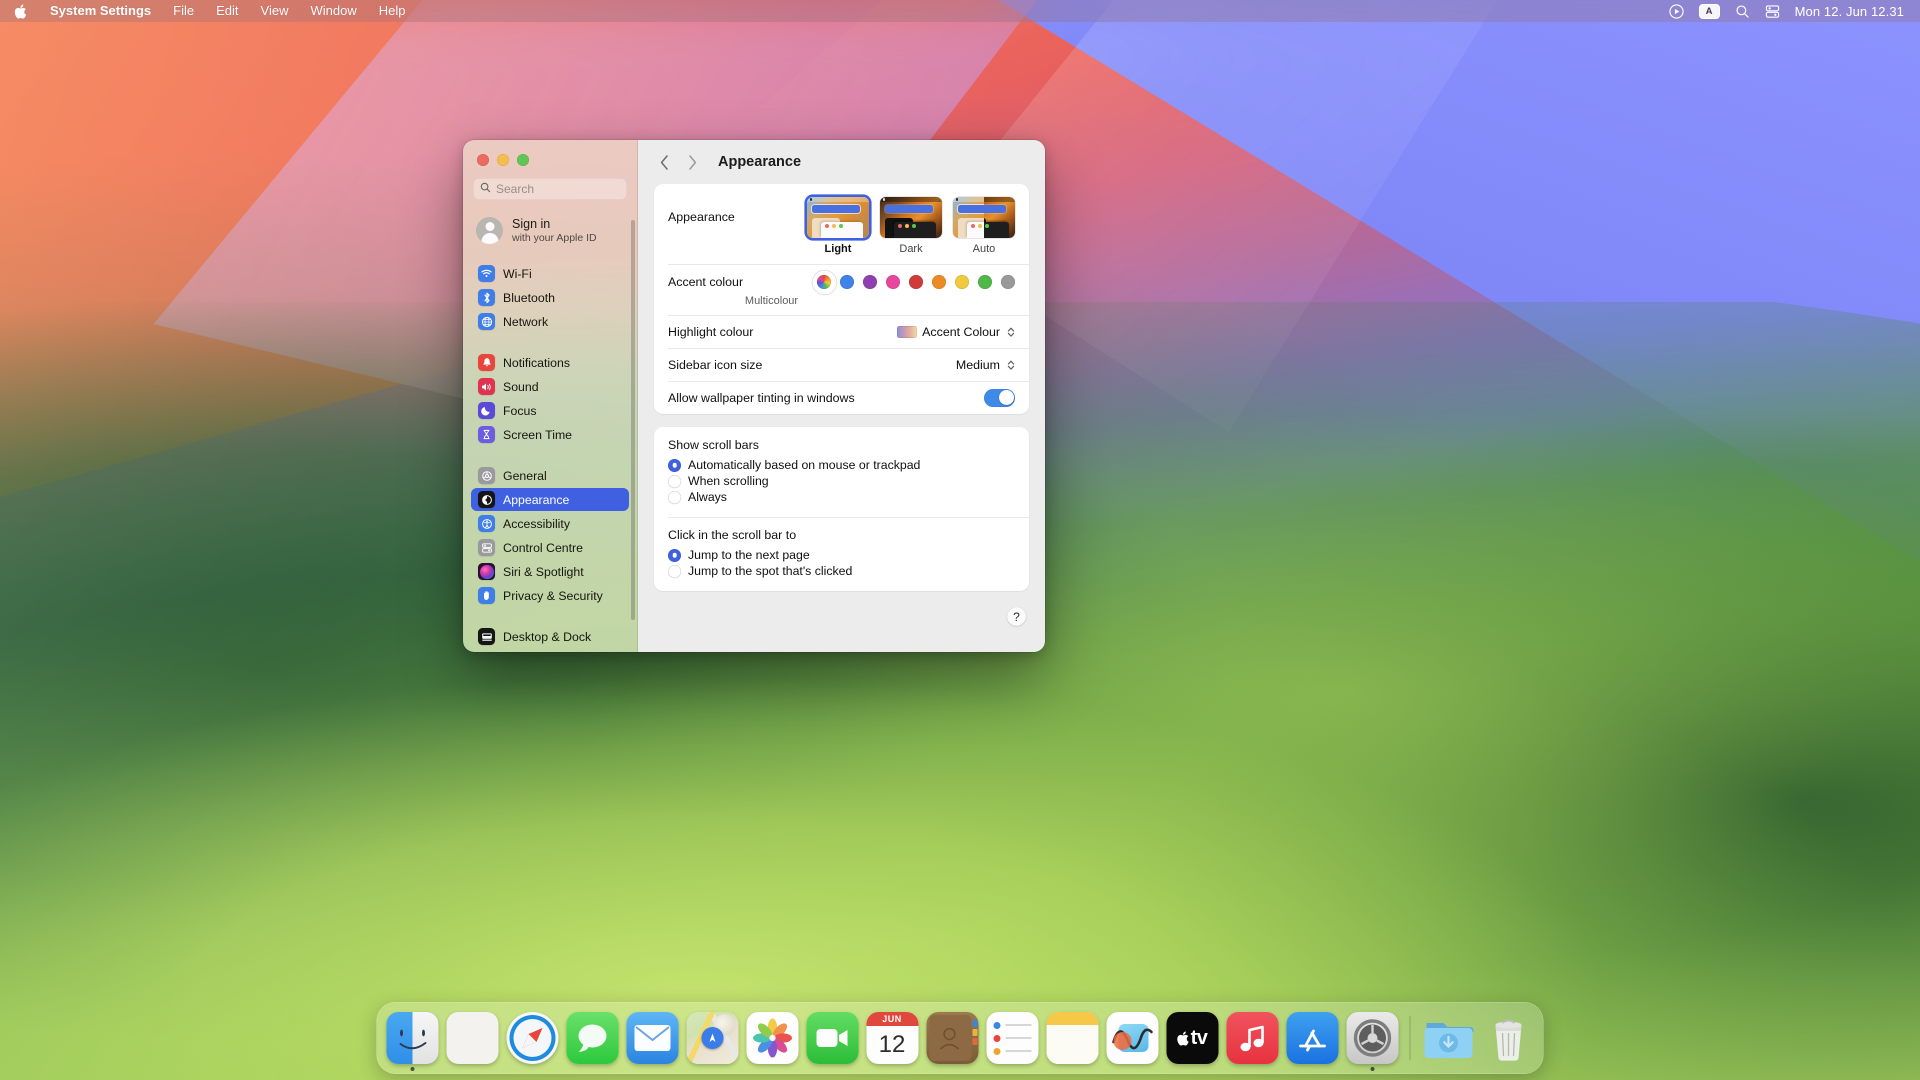 This screenshot has width=1920, height=1080. I want to click on menu-edit: Edit, so click(227, 11).